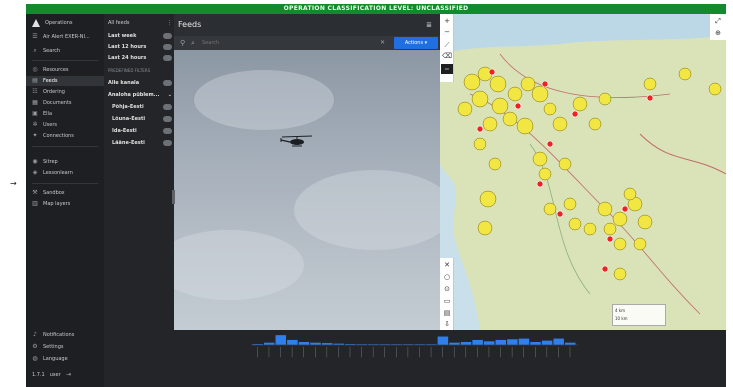  Describe the element at coordinates (35, 203) in the screenshot. I see `layers-icon: ▥` at that location.